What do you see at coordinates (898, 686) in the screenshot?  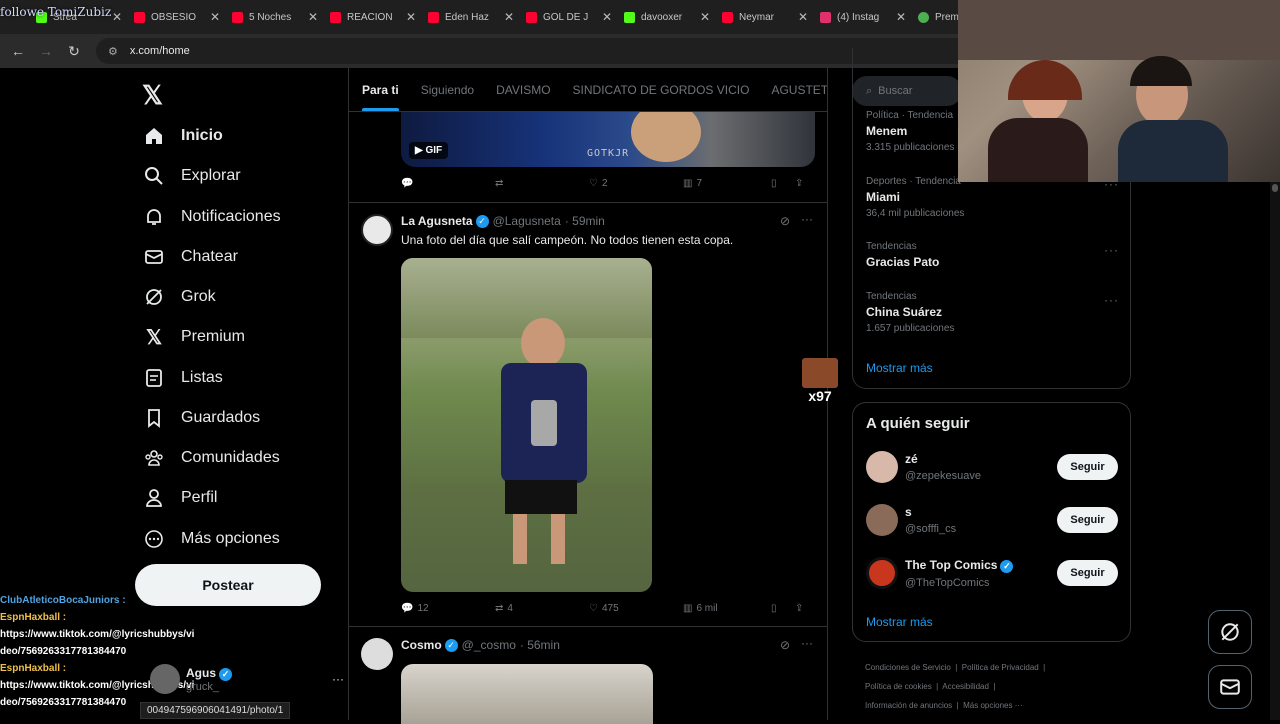 I see `footer-link: Política de cookies` at bounding box center [898, 686].